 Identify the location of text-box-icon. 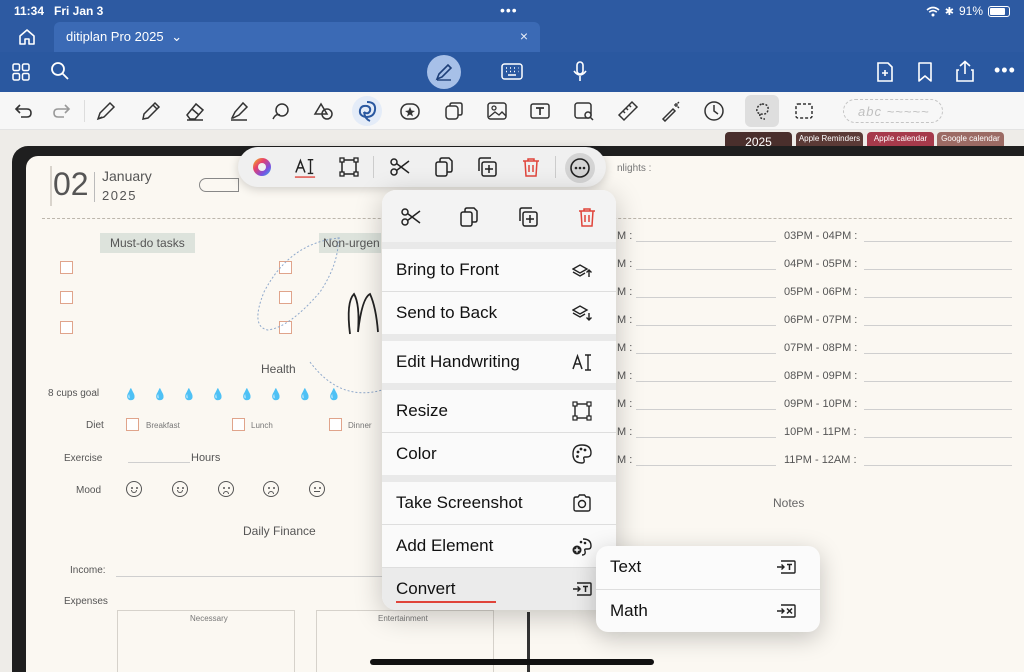
(540, 111).